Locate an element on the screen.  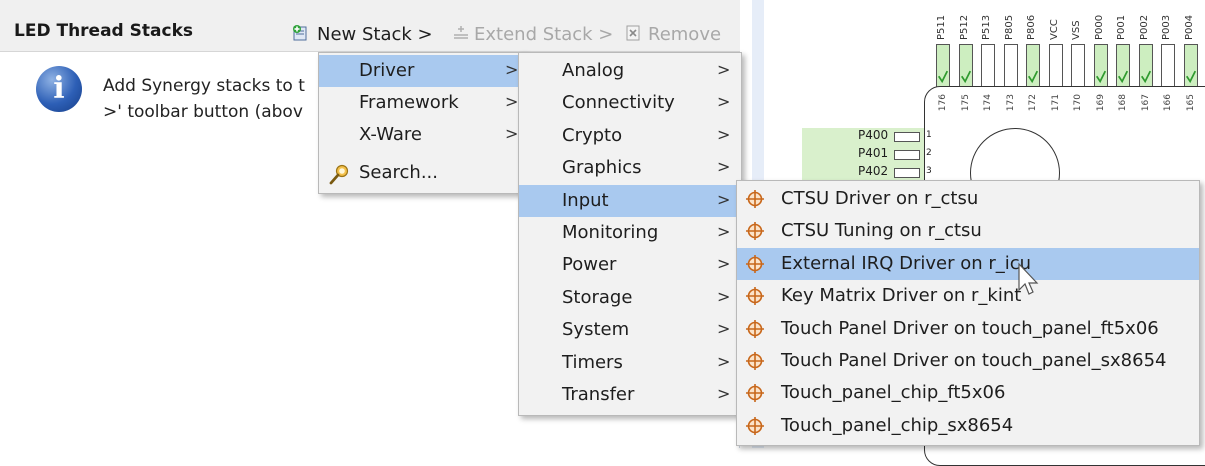
pin-label: VCC is located at coordinates (1054, 29).